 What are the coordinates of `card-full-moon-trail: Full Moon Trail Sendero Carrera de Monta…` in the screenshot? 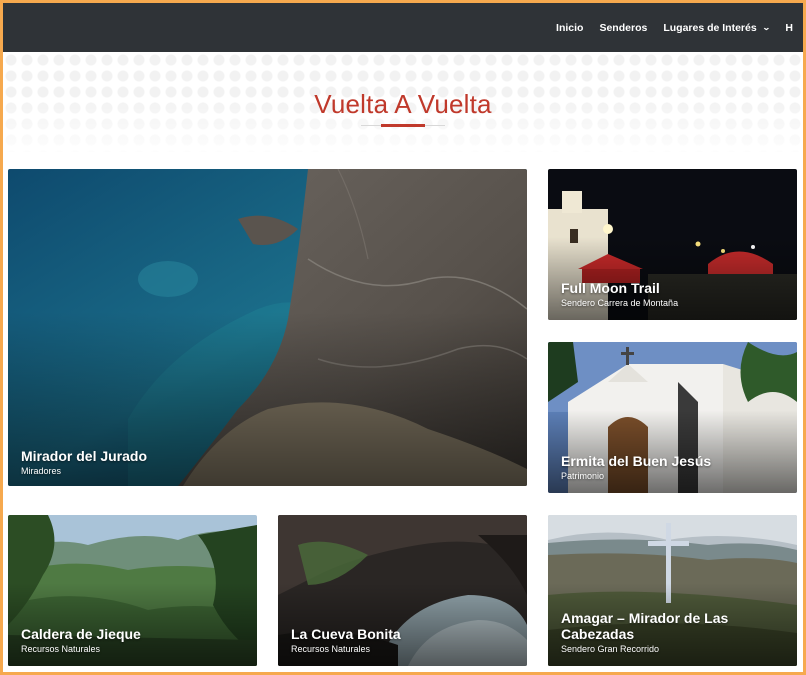 It's located at (672, 244).